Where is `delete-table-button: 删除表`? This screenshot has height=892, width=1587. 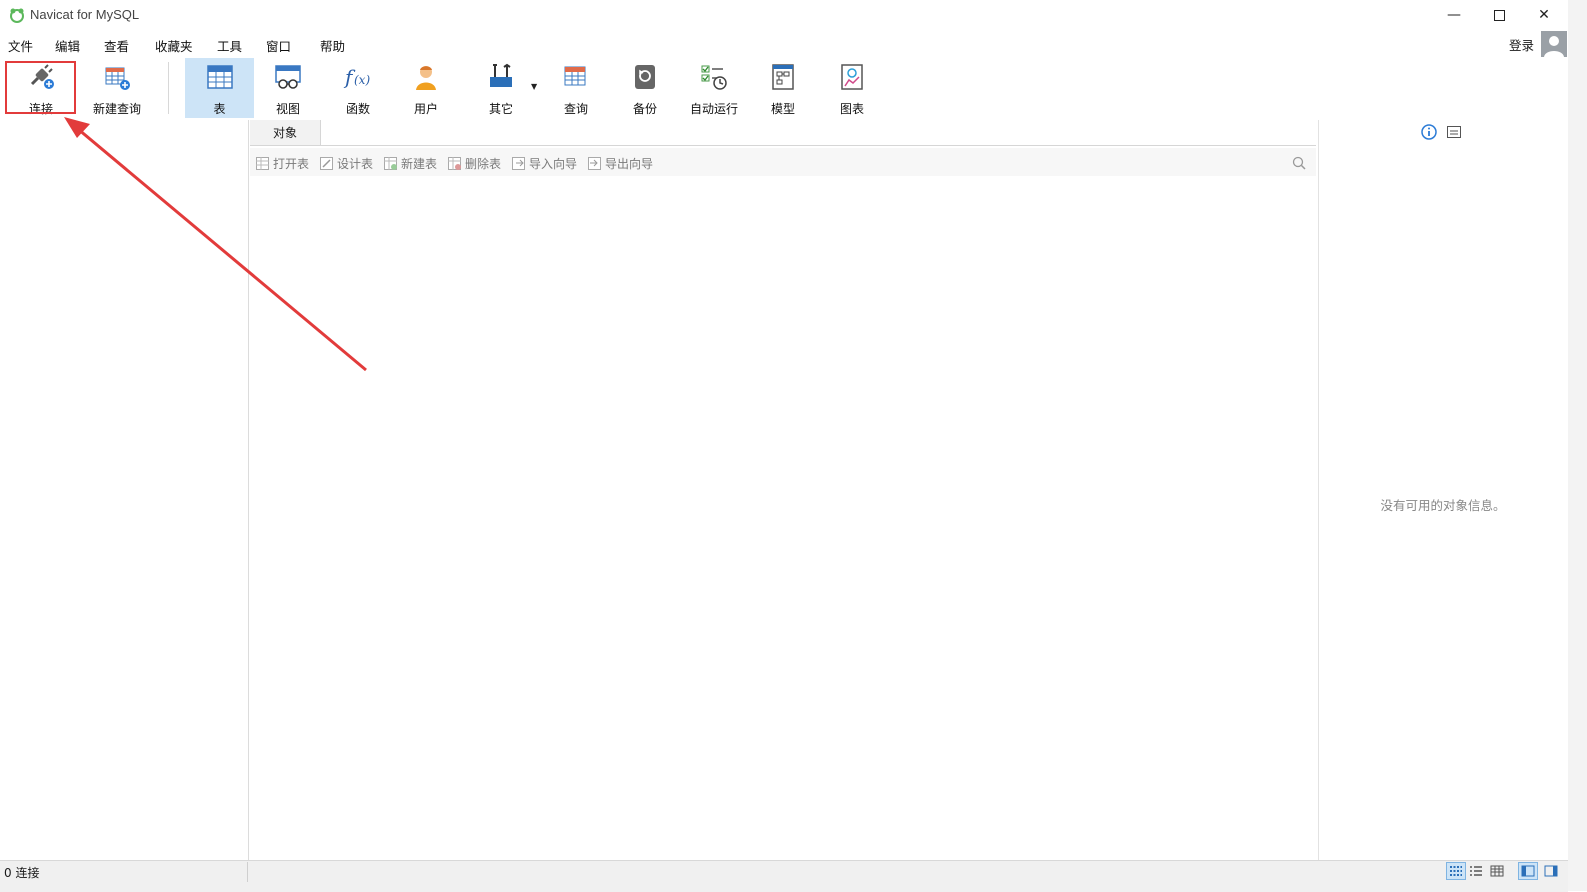
delete-table-button: 删除表 is located at coordinates (474, 163).